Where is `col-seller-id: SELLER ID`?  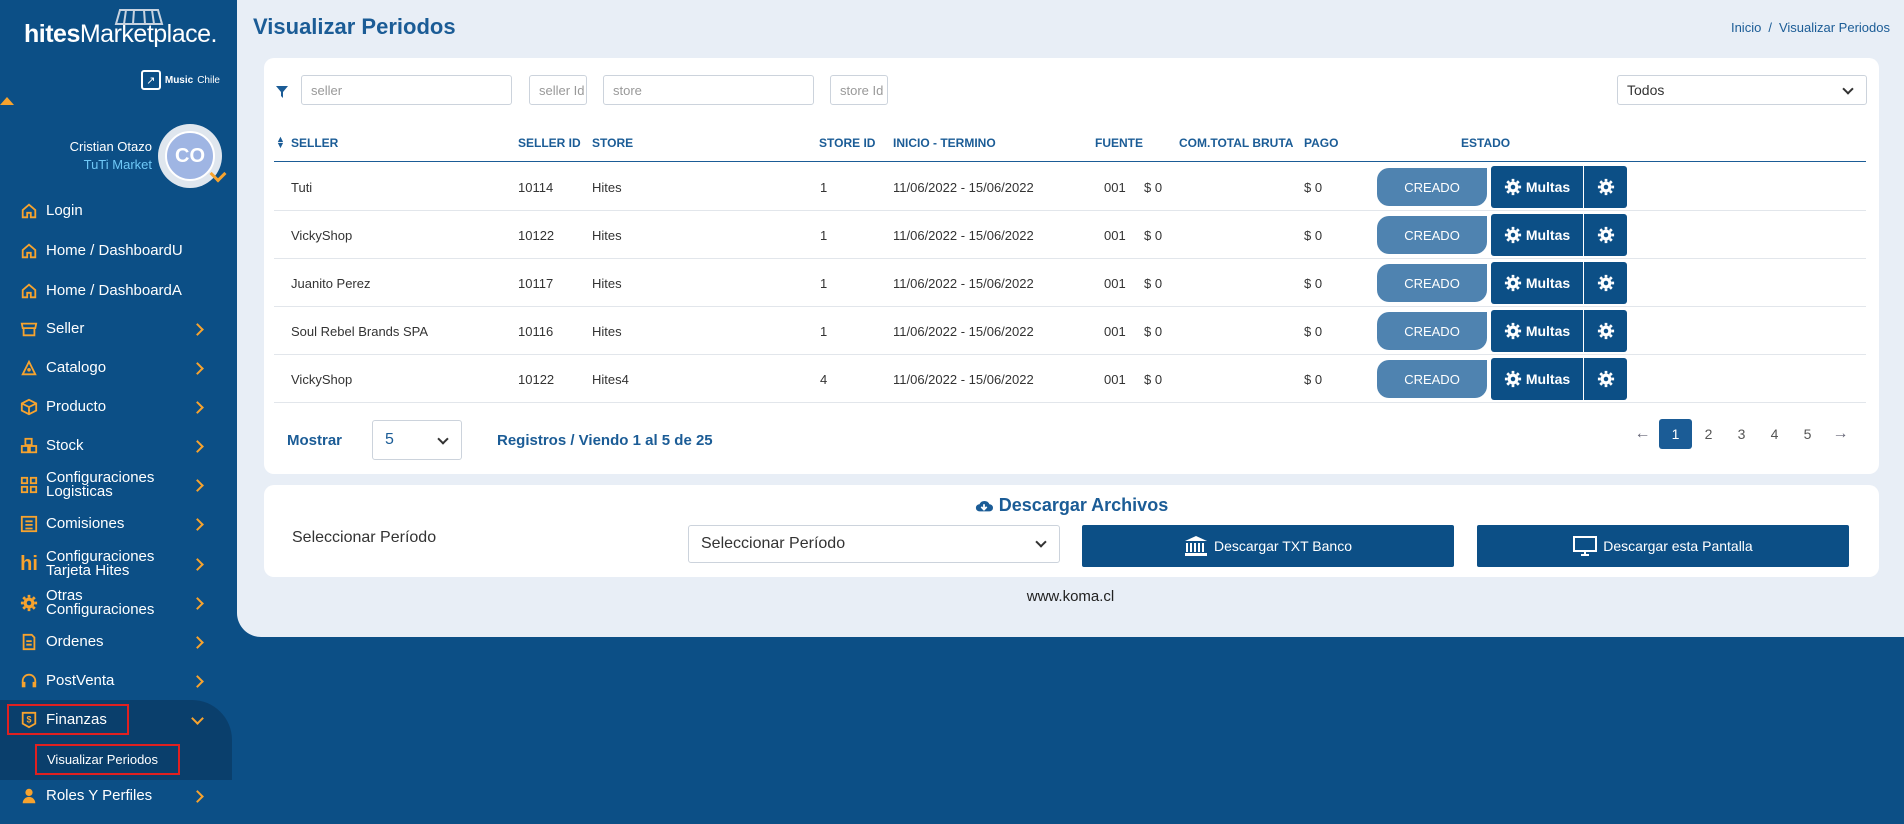
col-seller-id: SELLER ID is located at coordinates (549, 143).